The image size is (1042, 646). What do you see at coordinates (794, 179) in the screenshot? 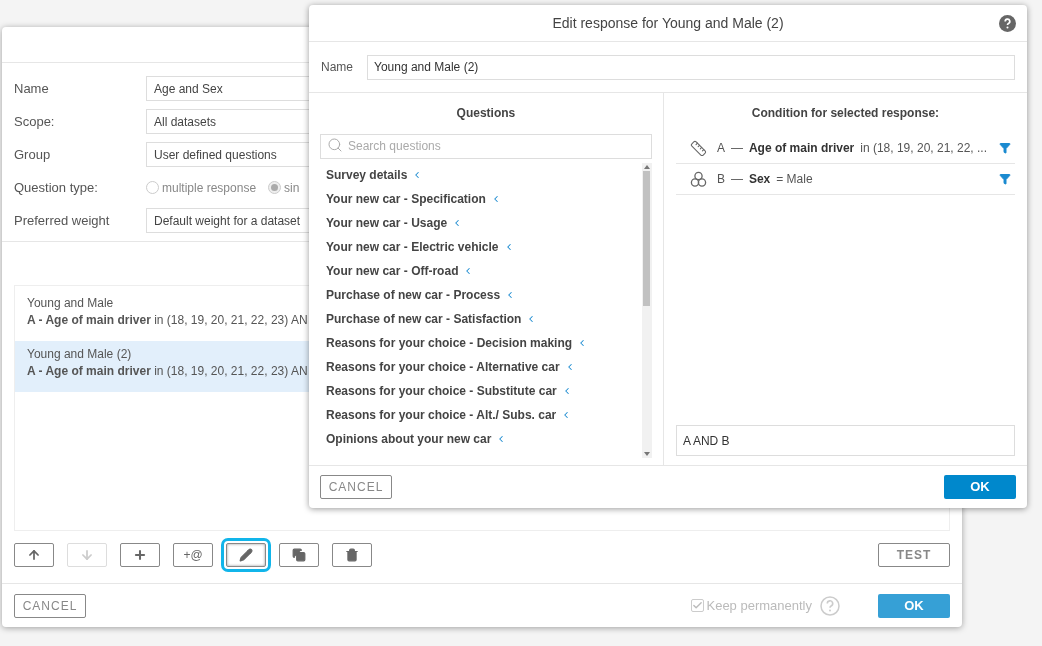
I see `condition-value: = Male` at bounding box center [794, 179].